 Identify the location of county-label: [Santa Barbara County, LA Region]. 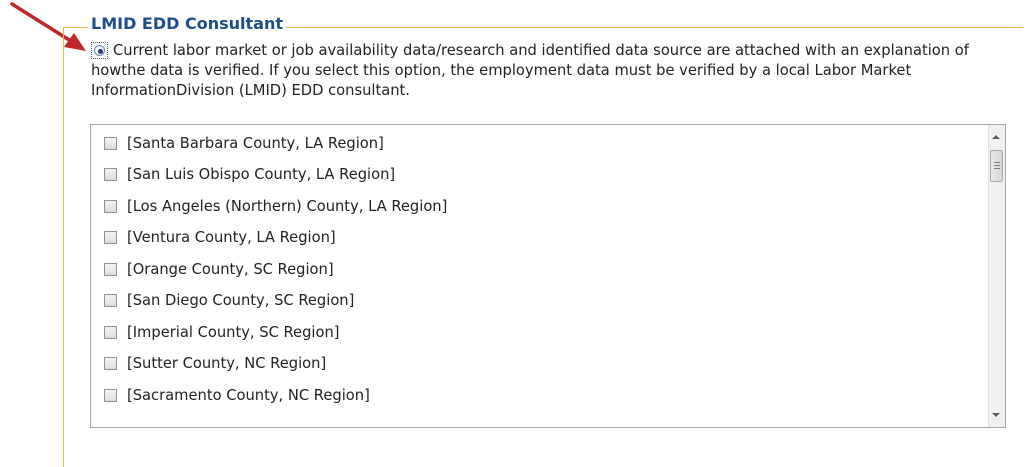
(255, 143).